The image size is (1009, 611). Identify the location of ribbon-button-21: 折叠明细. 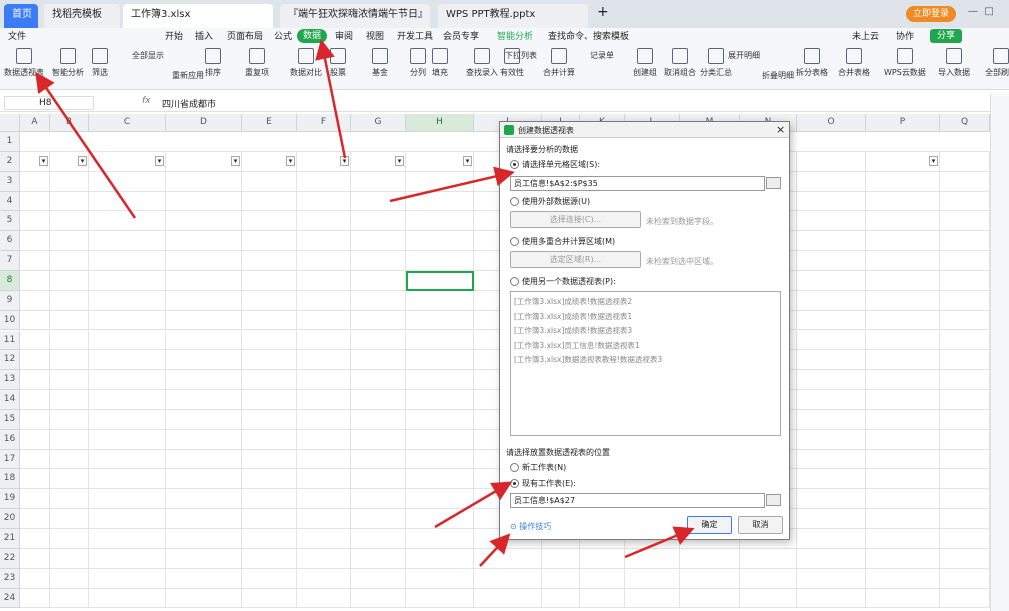
(778, 75).